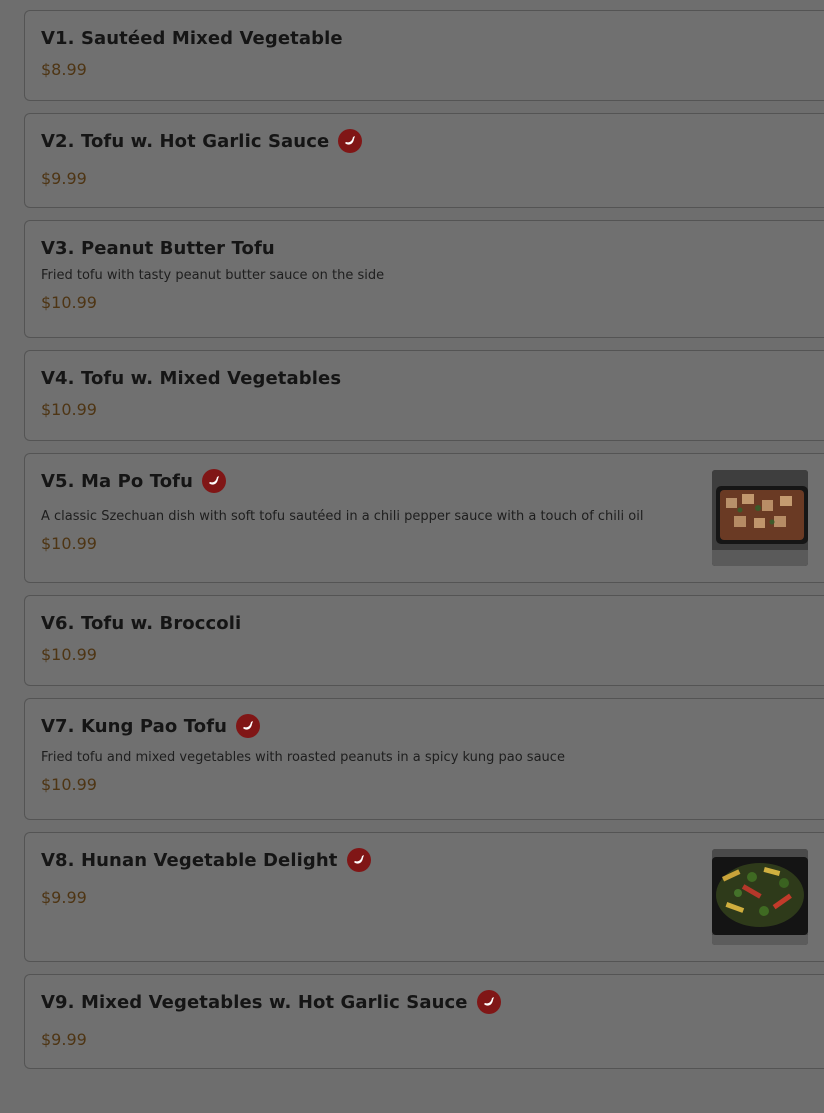 The width and height of the screenshot is (824, 1113). What do you see at coordinates (424, 623) in the screenshot?
I see `item-title-row: V6. Tofu w. Broccoli` at bounding box center [424, 623].